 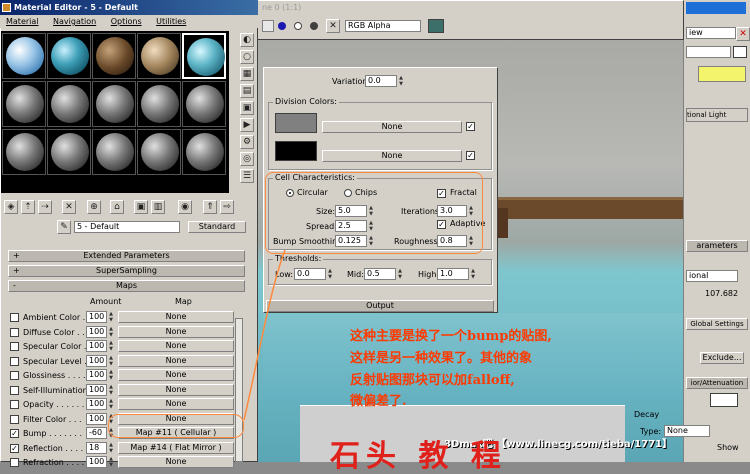 What do you see at coordinates (176, 447) in the screenshot?
I see `map-slot-button: Map #14 ( Flat Mirror )` at bounding box center [176, 447].